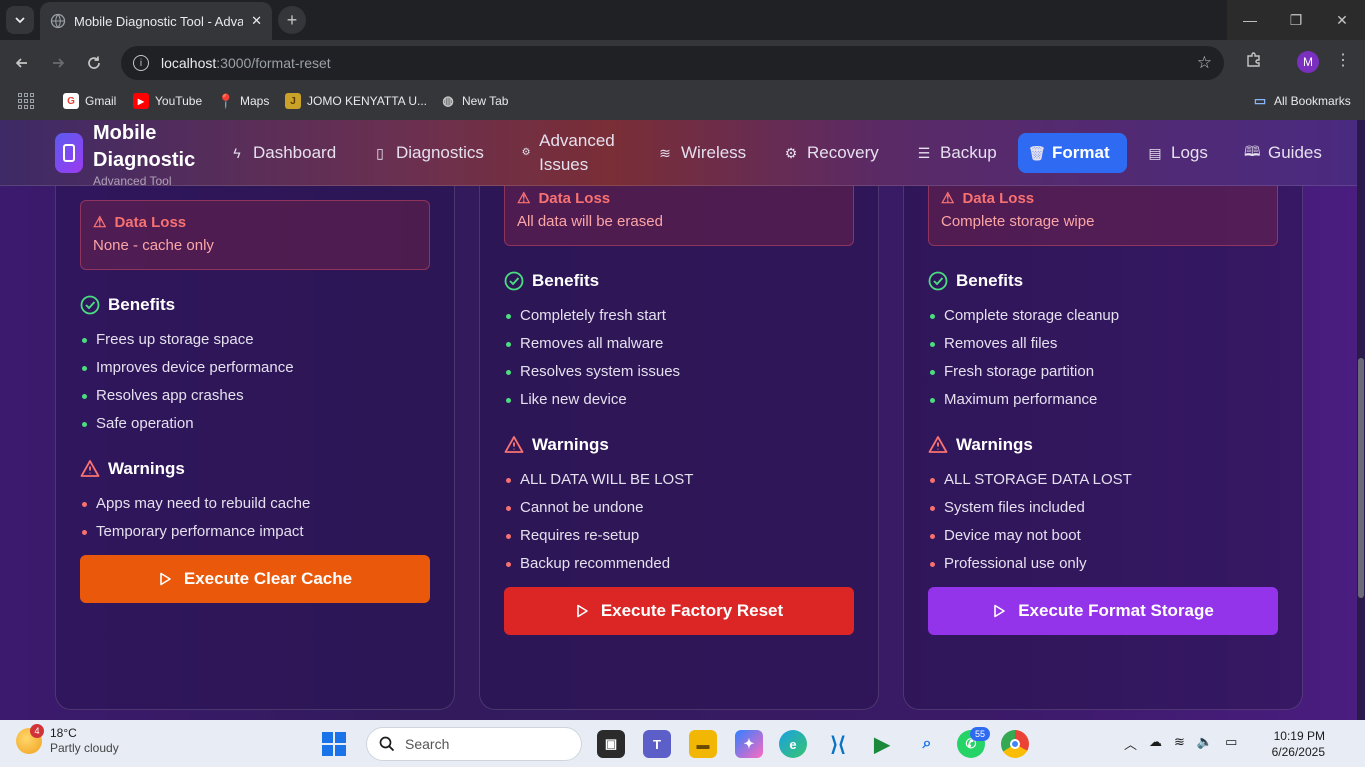 The height and width of the screenshot is (767, 1365). I want to click on nav-label: Backup, so click(968, 152).